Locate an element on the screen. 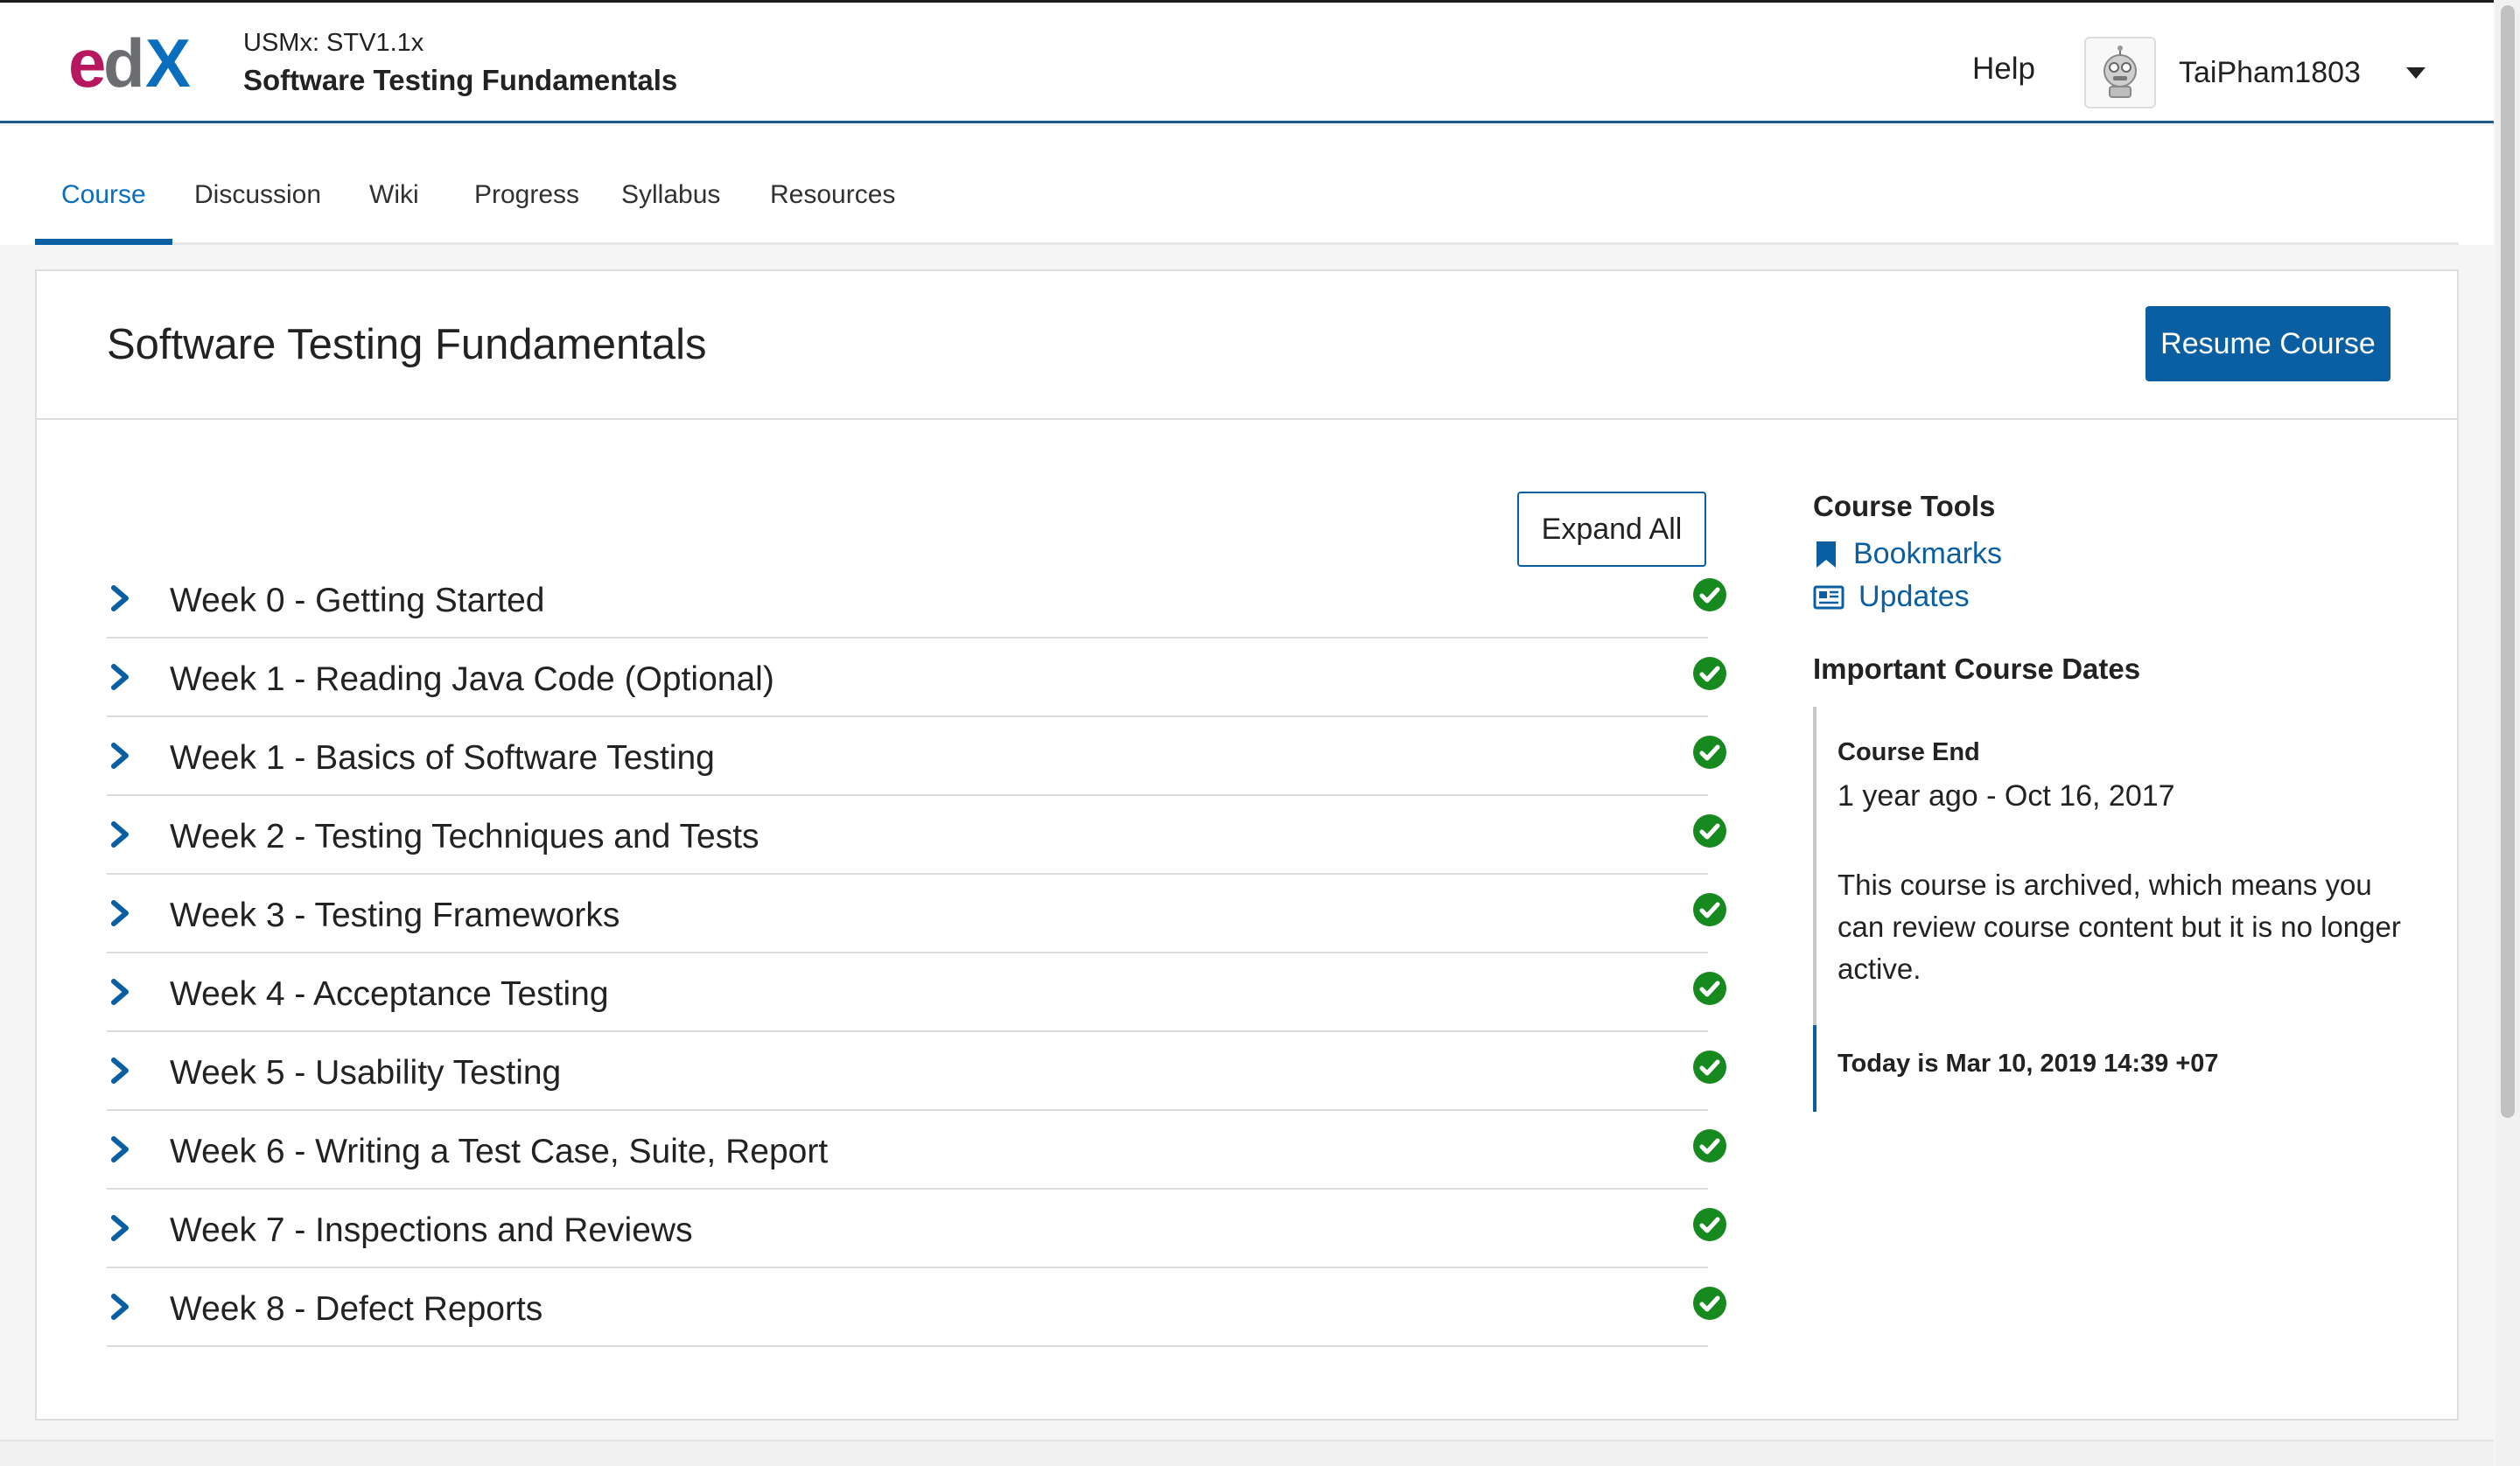 The width and height of the screenshot is (2520, 1466). page-scrollbar is located at coordinates (2508, 733).